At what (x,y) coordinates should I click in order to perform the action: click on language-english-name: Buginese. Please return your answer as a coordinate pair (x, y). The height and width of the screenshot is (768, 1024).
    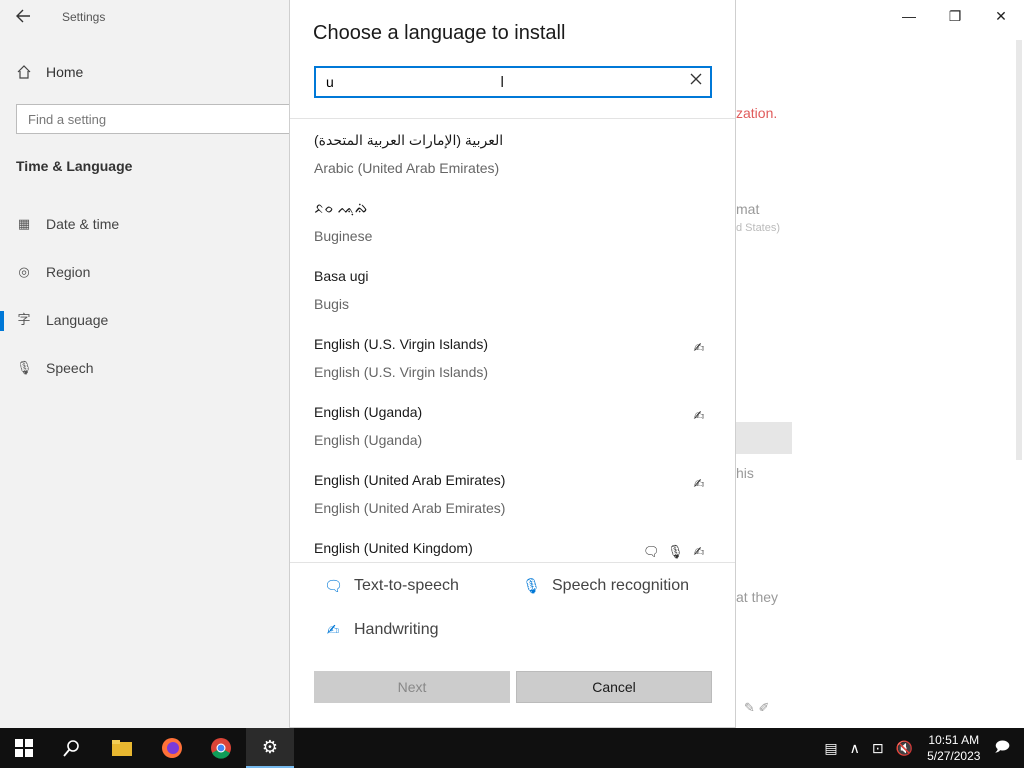
    Looking at the image, I should click on (343, 236).